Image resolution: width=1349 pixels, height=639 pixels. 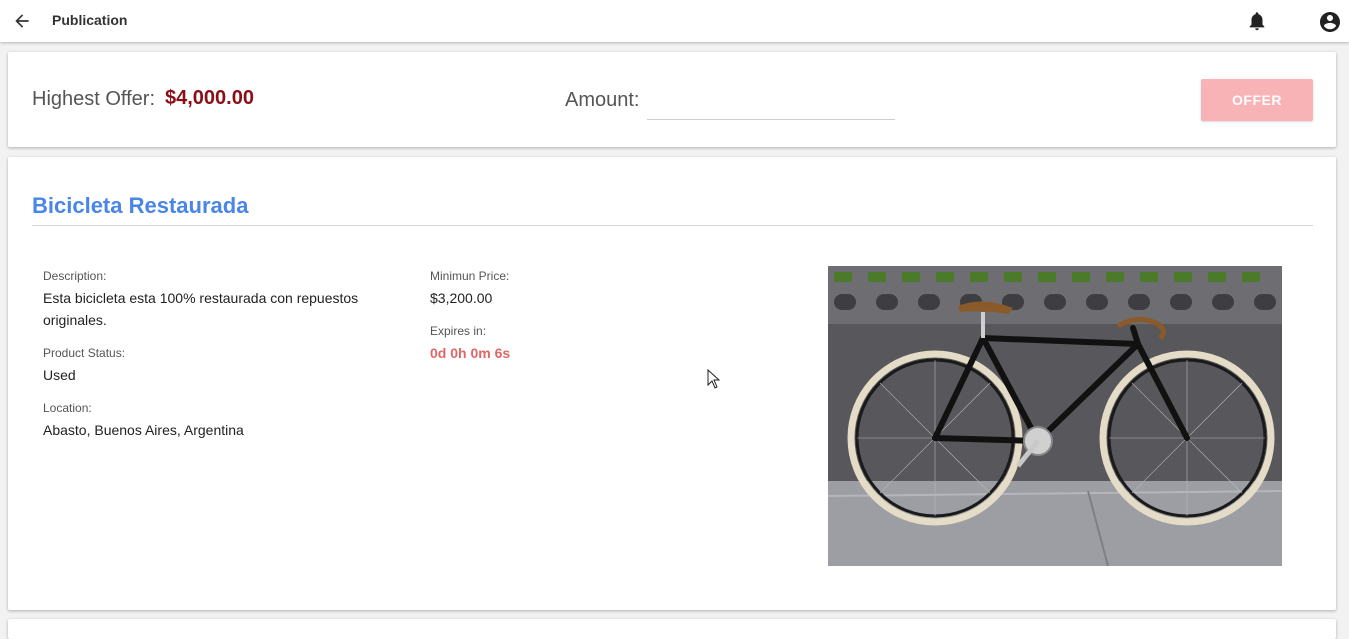 I want to click on account-circle-icon, so click(x=1330, y=22).